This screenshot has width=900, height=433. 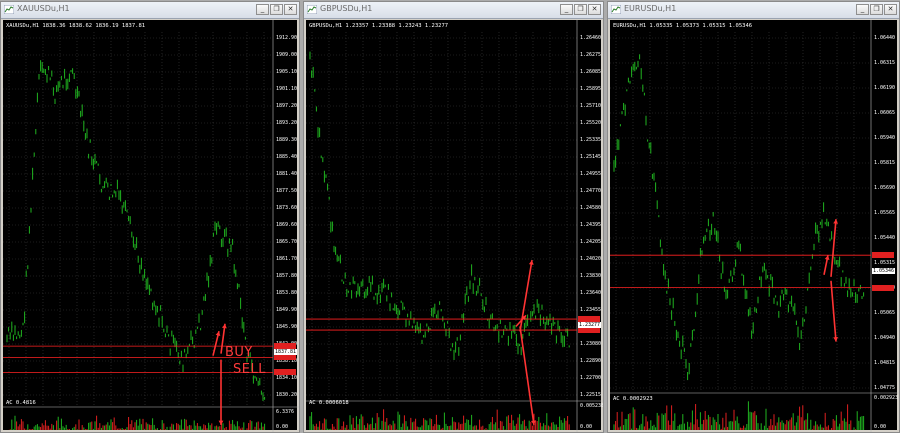 What do you see at coordinates (287, 38) in the screenshot?
I see `price-tick-label: 1912.90` at bounding box center [287, 38].